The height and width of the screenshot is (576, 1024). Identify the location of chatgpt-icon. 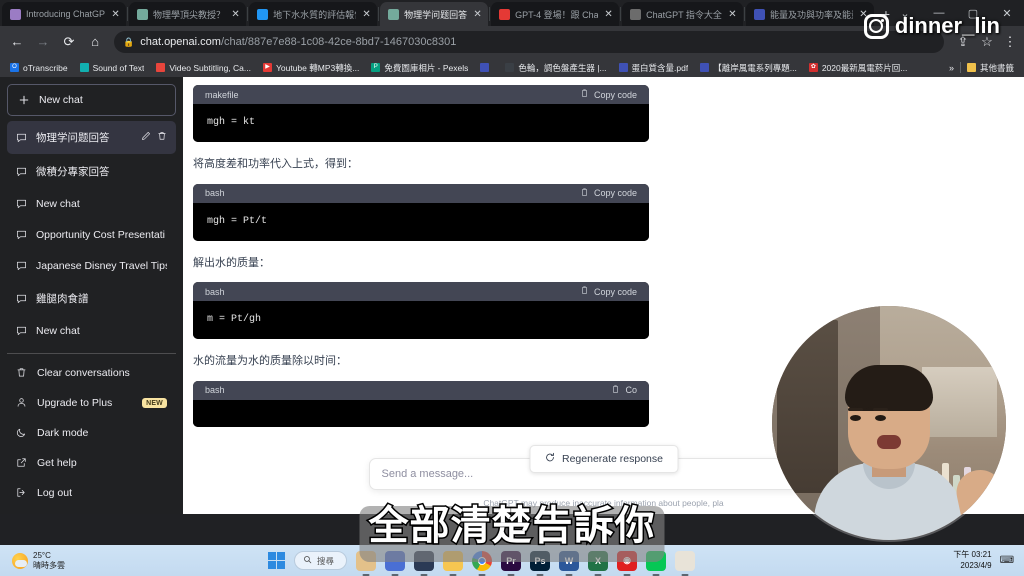
(394, 14).